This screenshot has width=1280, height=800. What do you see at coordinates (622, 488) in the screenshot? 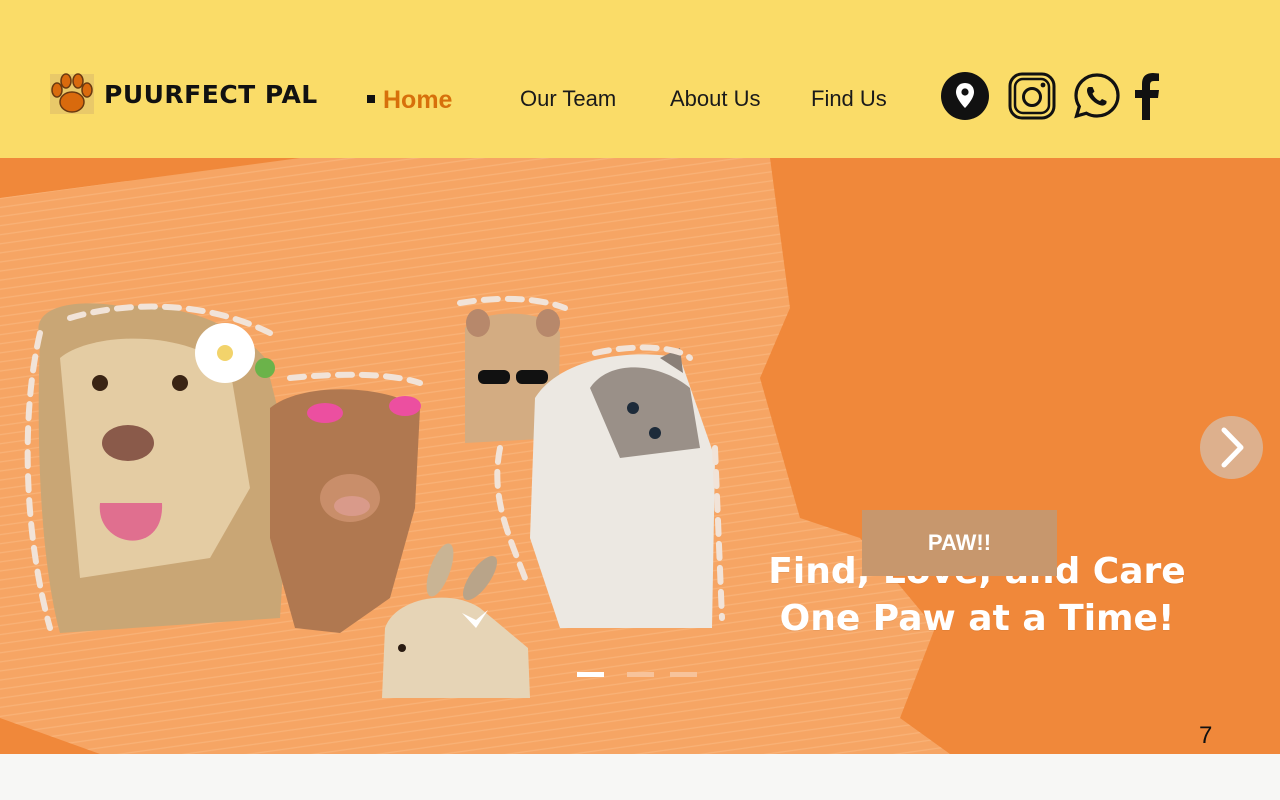
I see `cat-photo` at bounding box center [622, 488].